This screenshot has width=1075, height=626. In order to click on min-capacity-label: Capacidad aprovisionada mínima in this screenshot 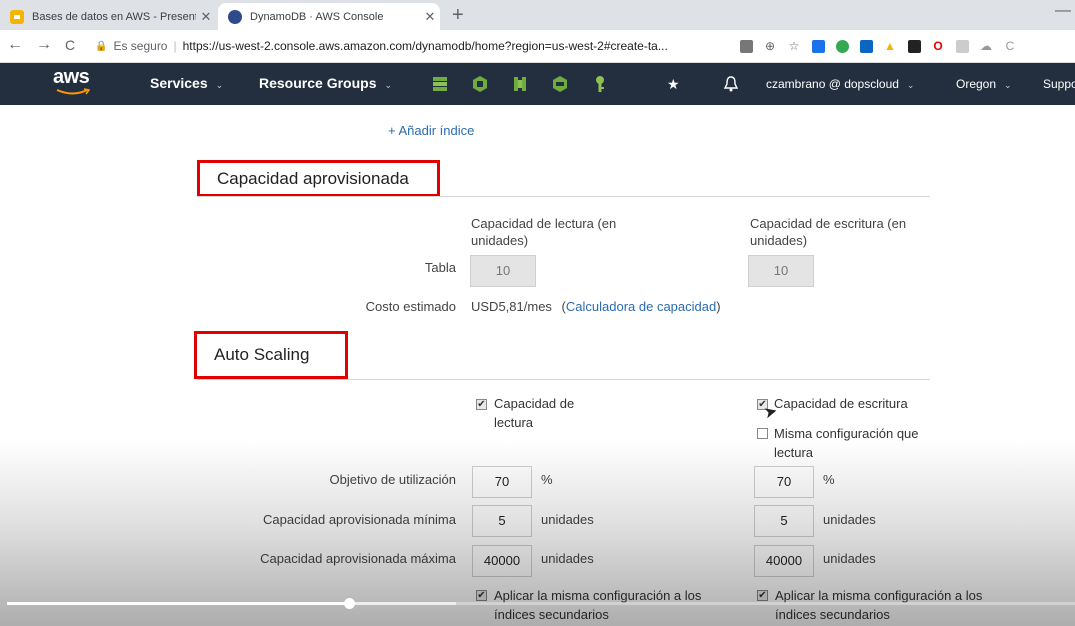, I will do `click(359, 519)`.